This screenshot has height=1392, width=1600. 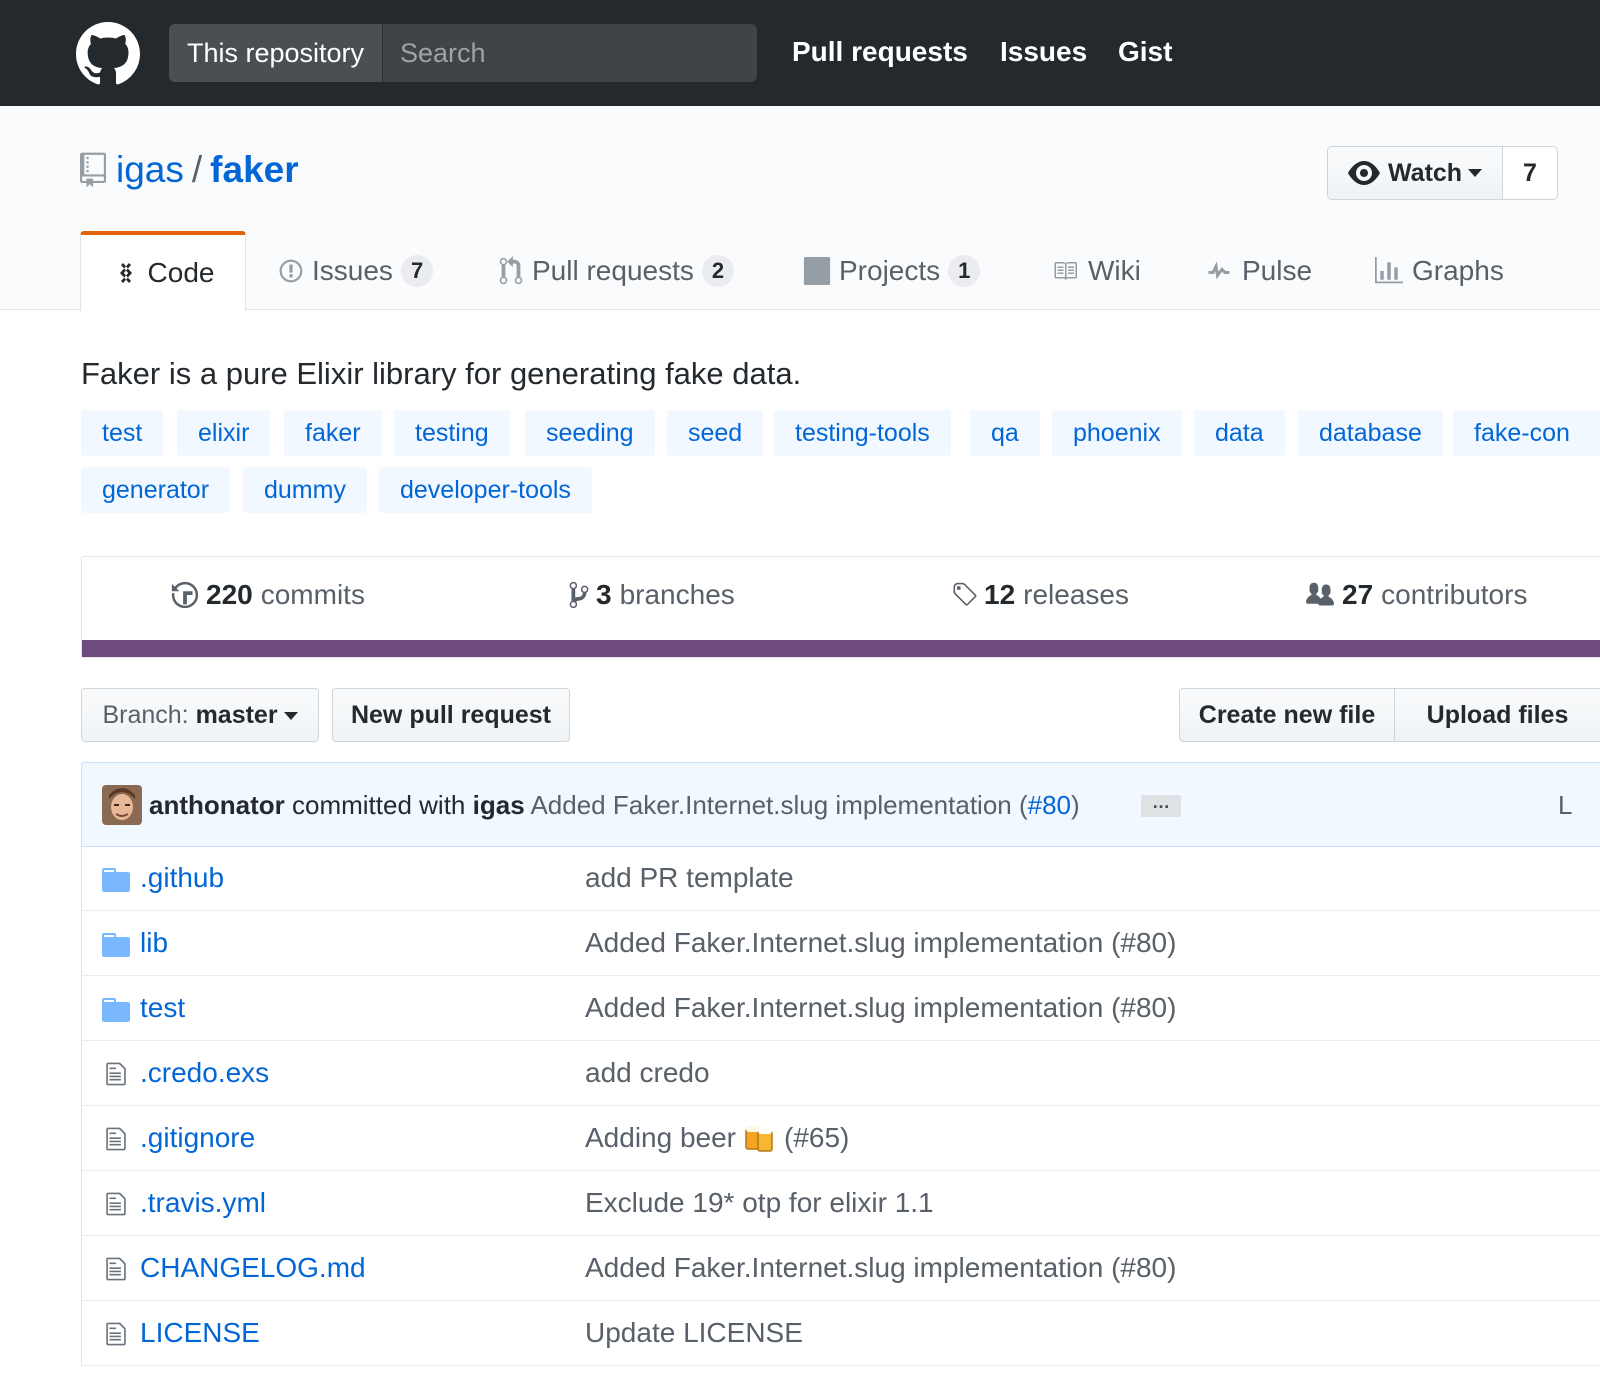 What do you see at coordinates (1005, 433) in the screenshot?
I see `topic-tag: qa` at bounding box center [1005, 433].